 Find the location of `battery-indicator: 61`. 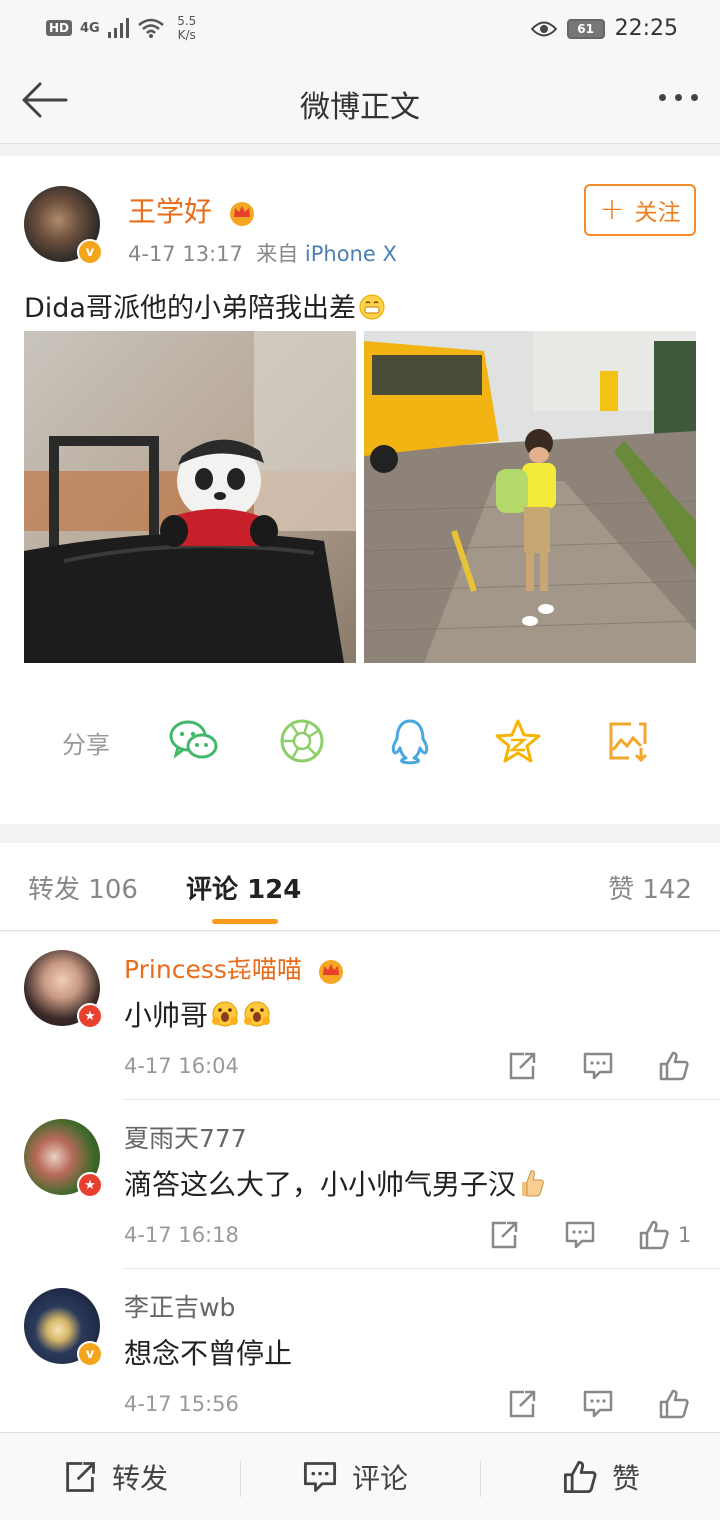

battery-indicator: 61 is located at coordinates (585, 28).